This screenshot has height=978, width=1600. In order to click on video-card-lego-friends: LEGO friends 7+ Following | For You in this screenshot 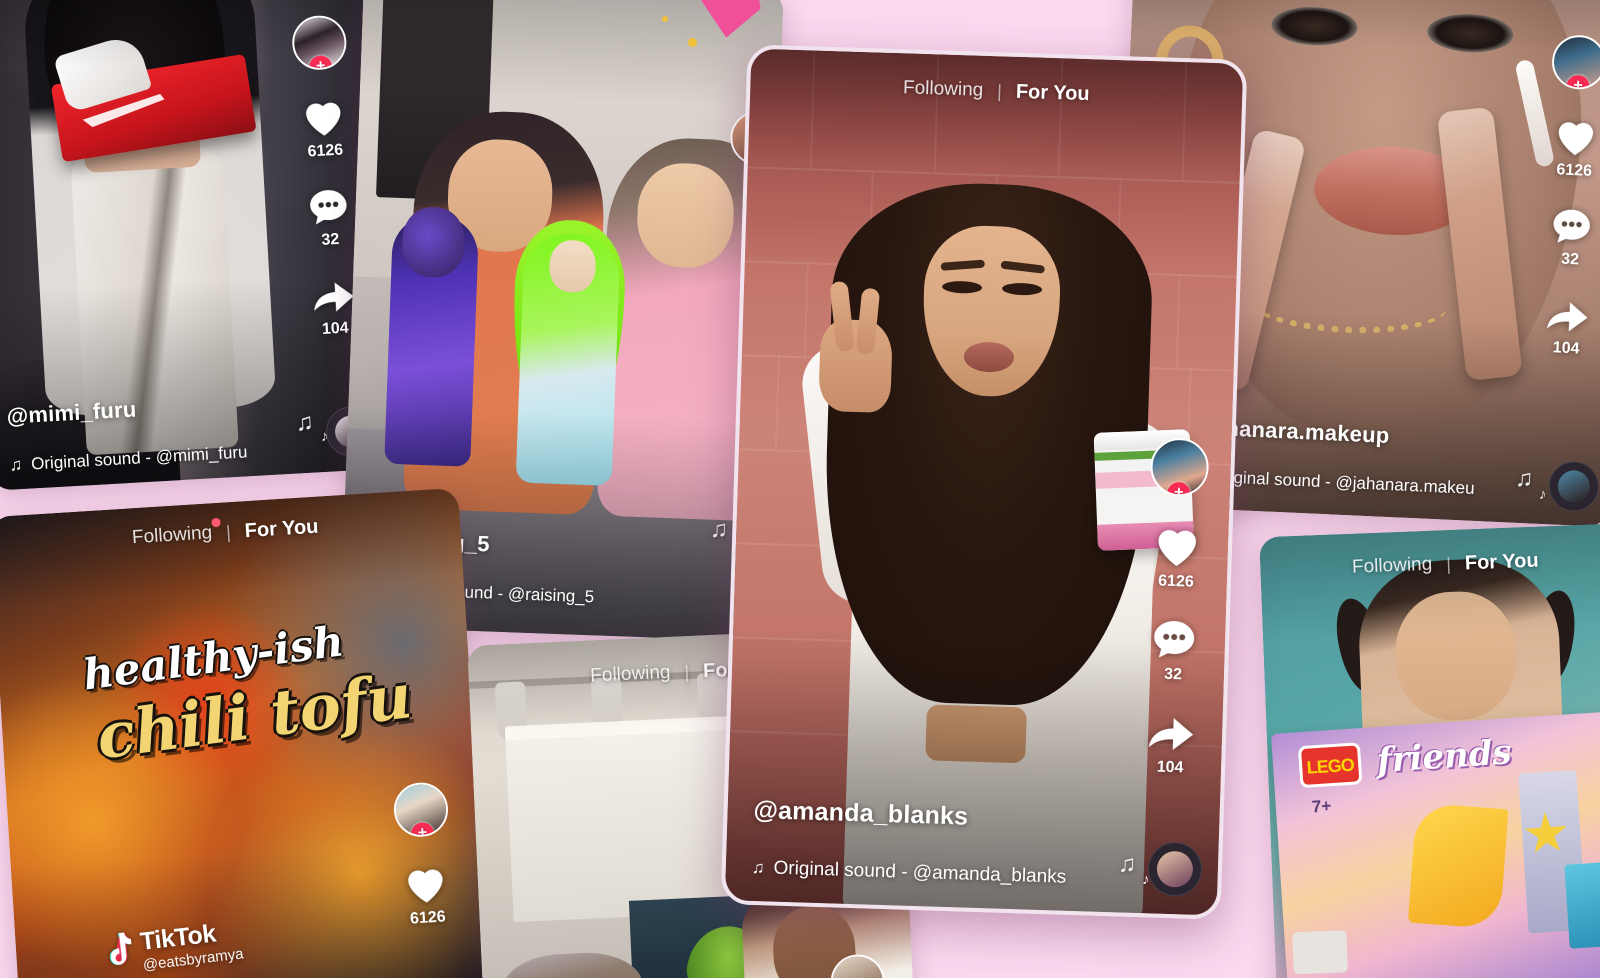, I will do `click(1429, 750)`.